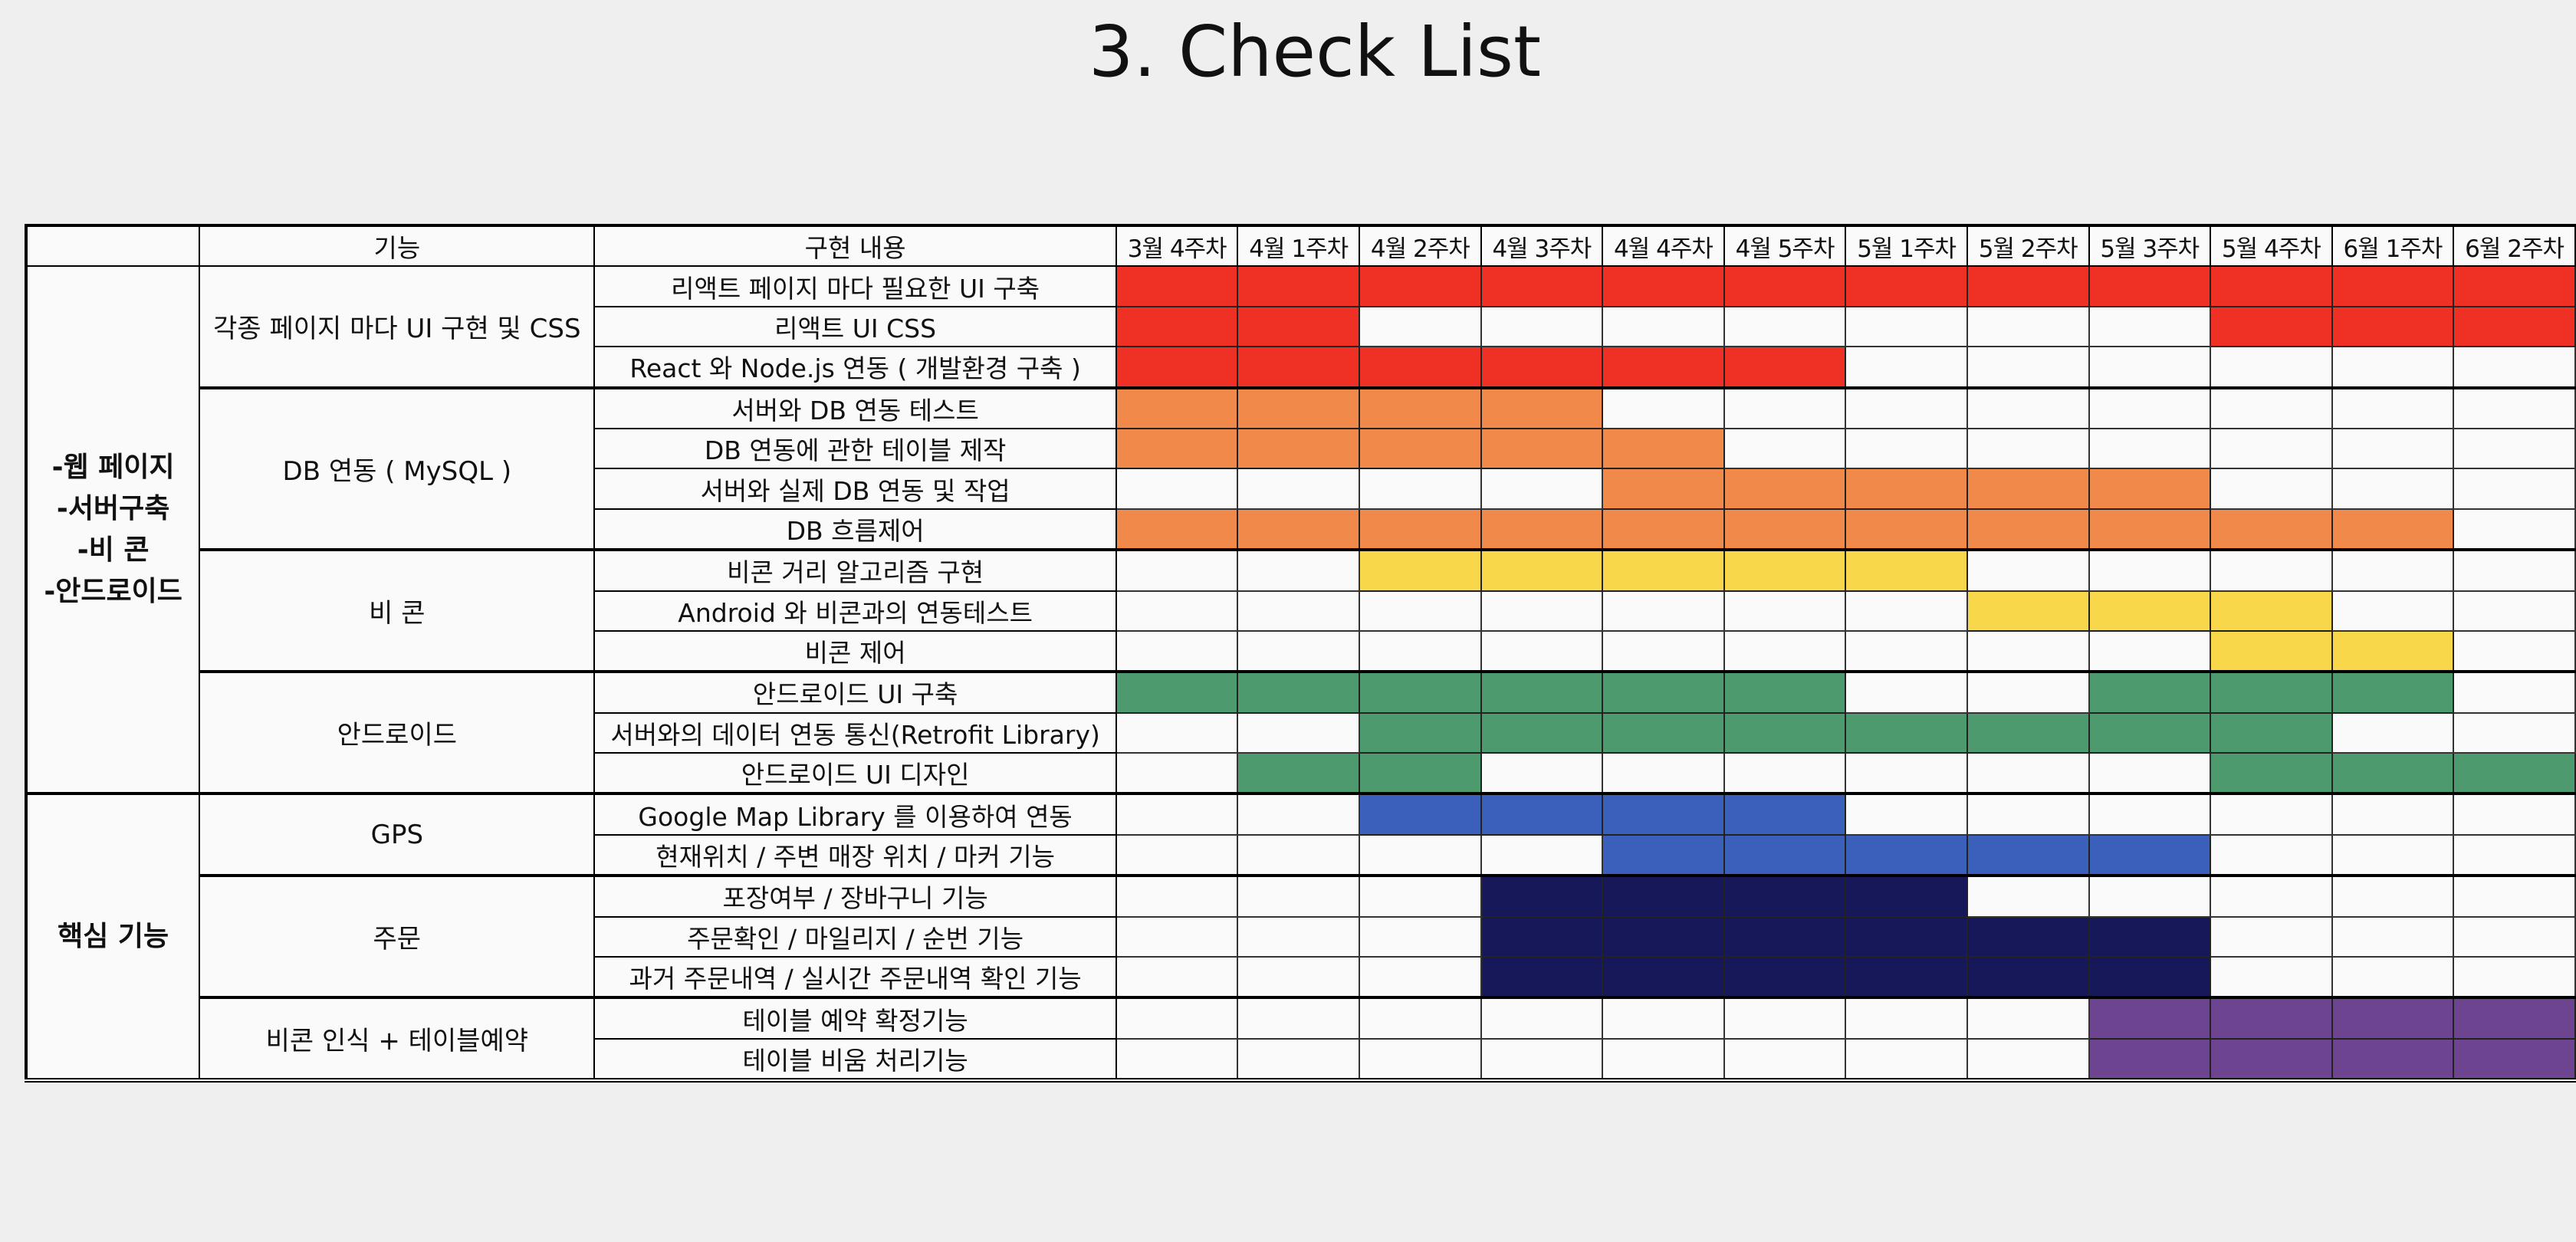 Image resolution: width=2576 pixels, height=1242 pixels. Describe the element at coordinates (1785, 246) in the screenshot. I see `week-header: 4월 5주차` at that location.